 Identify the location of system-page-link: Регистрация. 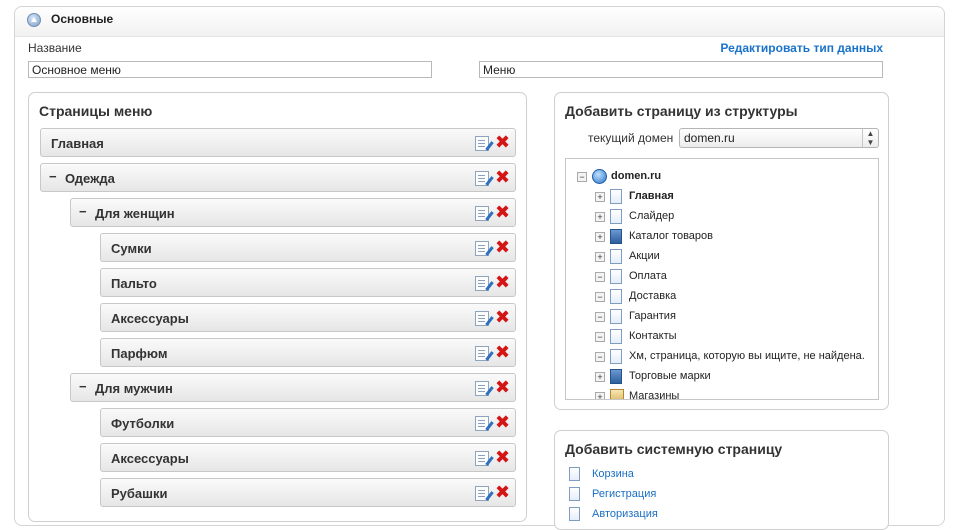
(624, 494).